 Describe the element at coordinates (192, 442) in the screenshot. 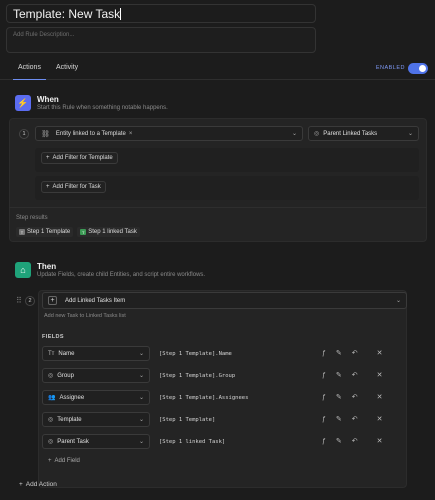

I see `field-value: [Step 1 linked Task]` at that location.